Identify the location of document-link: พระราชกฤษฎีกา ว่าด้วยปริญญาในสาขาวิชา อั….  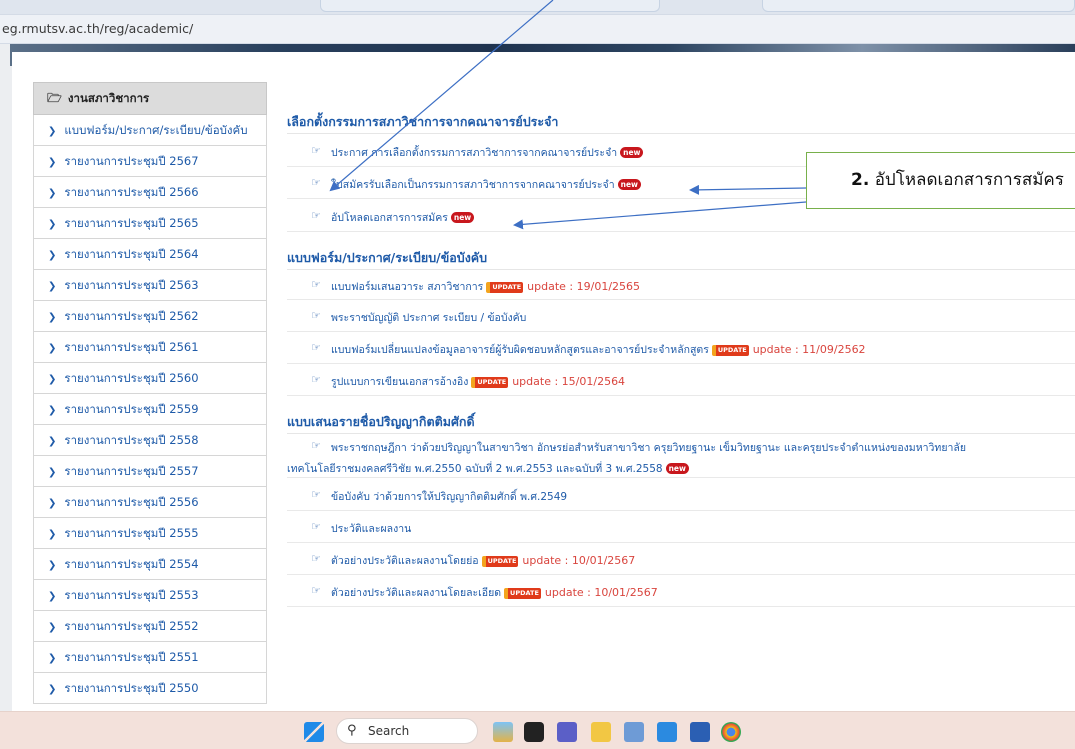
(648, 448).